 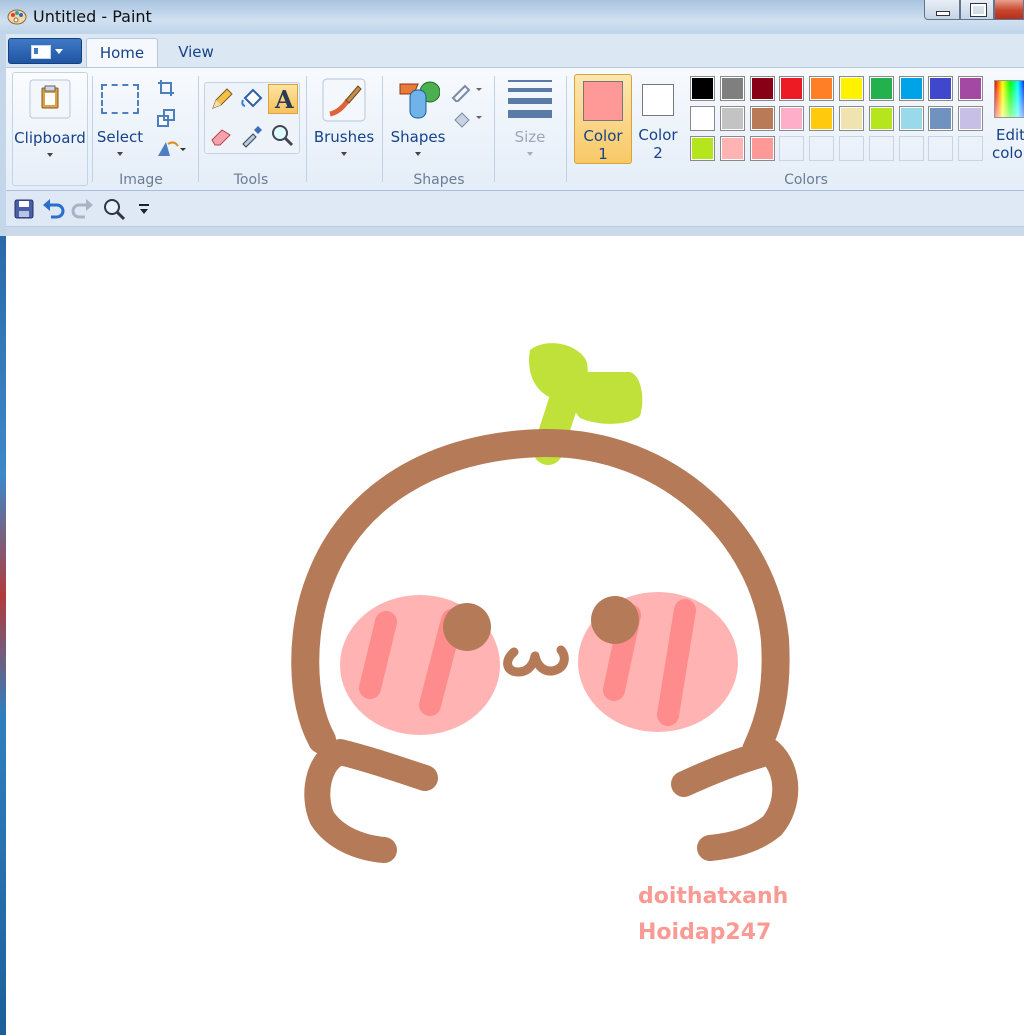 I want to click on color2-label-number: 2, so click(x=658, y=153).